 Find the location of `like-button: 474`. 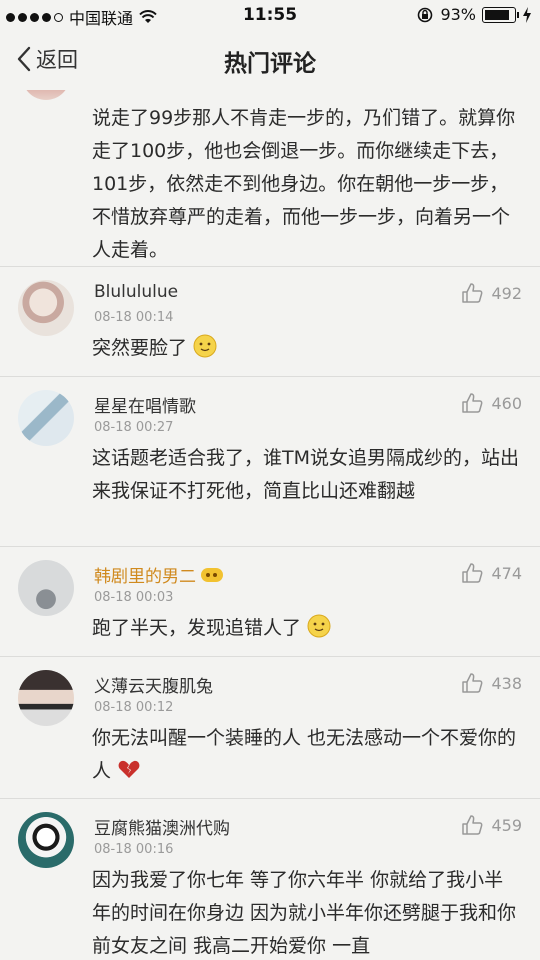

like-button: 474 is located at coordinates (491, 573).